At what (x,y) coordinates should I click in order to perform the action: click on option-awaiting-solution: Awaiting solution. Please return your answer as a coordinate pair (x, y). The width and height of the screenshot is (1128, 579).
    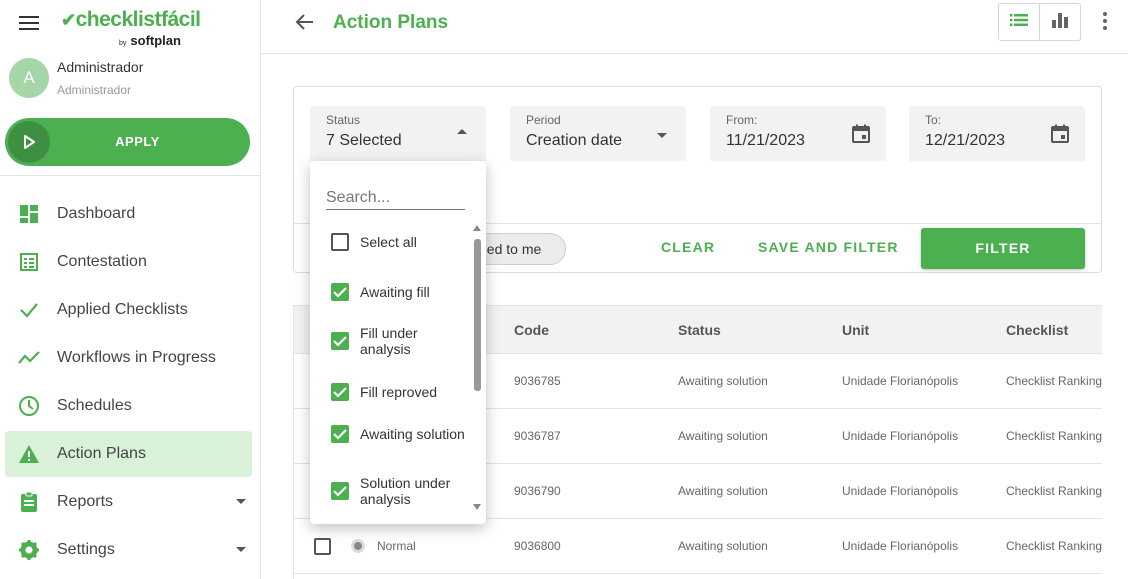
    Looking at the image, I should click on (401, 434).